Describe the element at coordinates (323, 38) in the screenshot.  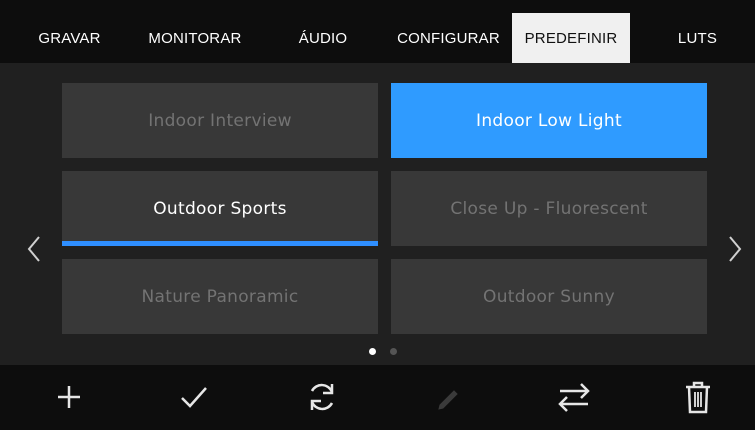
I see `tab-audio: ÁUDIO` at that location.